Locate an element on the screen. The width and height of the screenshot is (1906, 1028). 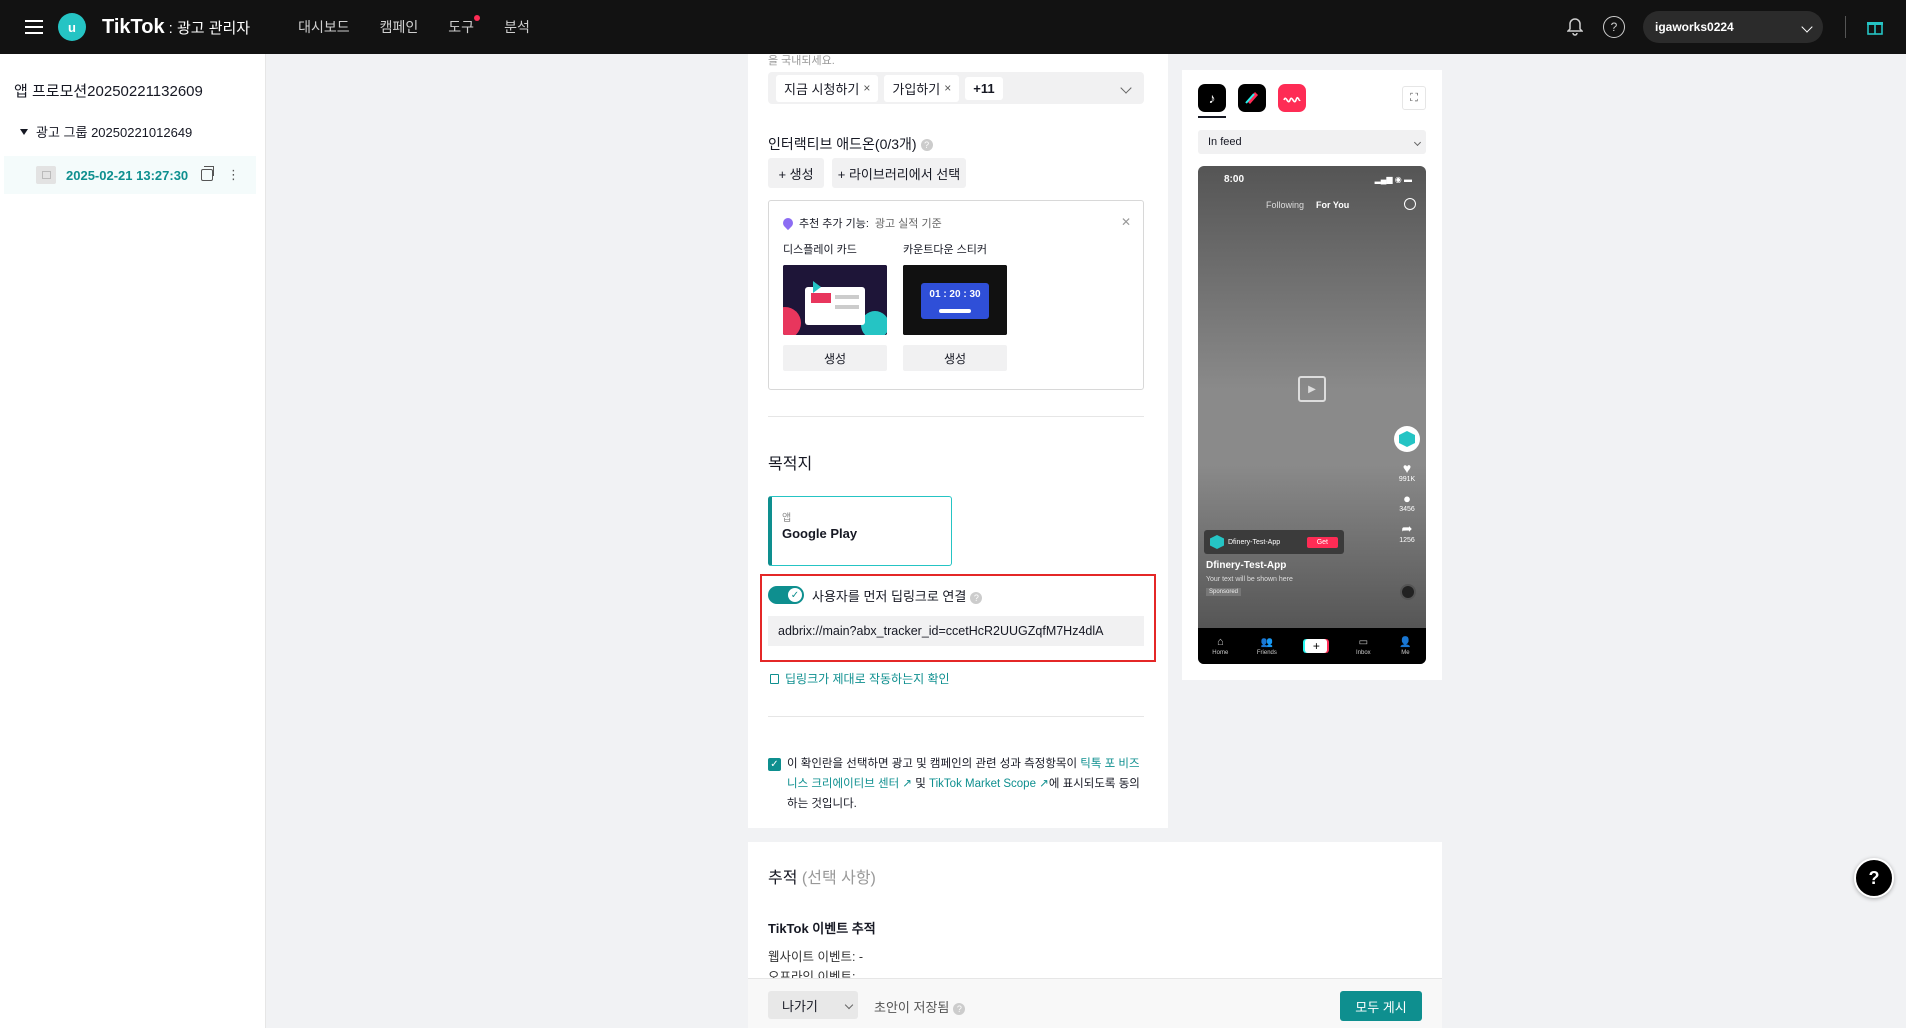
pangle-icon is located at coordinates (1252, 98).